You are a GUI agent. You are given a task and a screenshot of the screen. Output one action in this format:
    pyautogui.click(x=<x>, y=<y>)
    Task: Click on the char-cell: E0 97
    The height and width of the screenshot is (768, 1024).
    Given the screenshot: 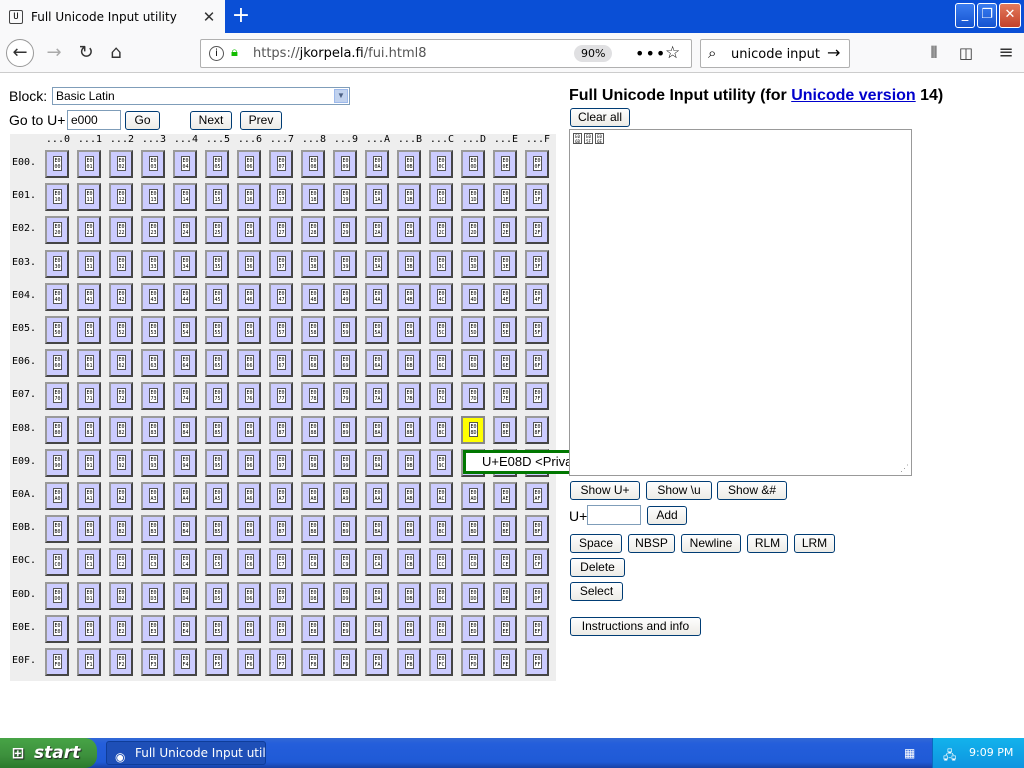 What is the action you would take?
    pyautogui.click(x=281, y=462)
    